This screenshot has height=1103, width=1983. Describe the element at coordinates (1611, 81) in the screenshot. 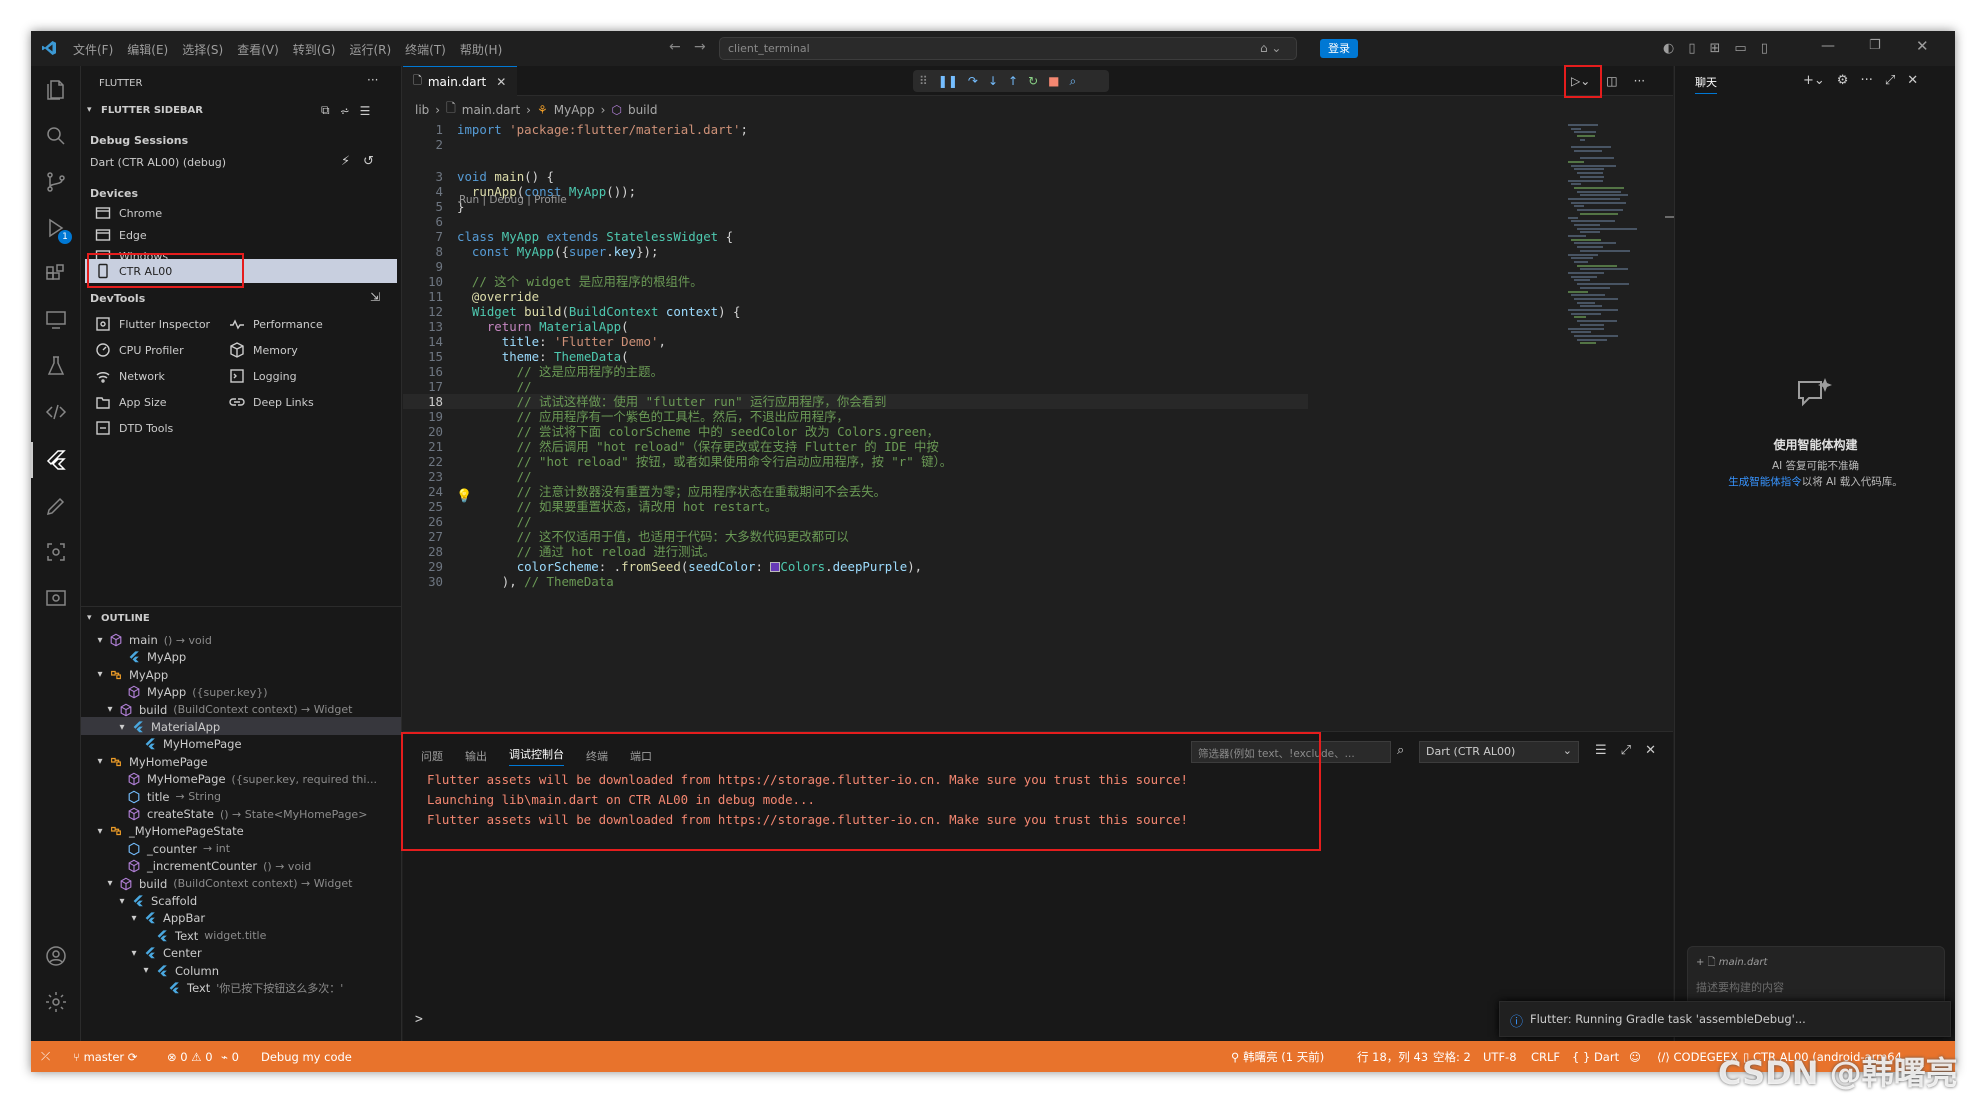

I see `split-editor-icon: ◫` at that location.